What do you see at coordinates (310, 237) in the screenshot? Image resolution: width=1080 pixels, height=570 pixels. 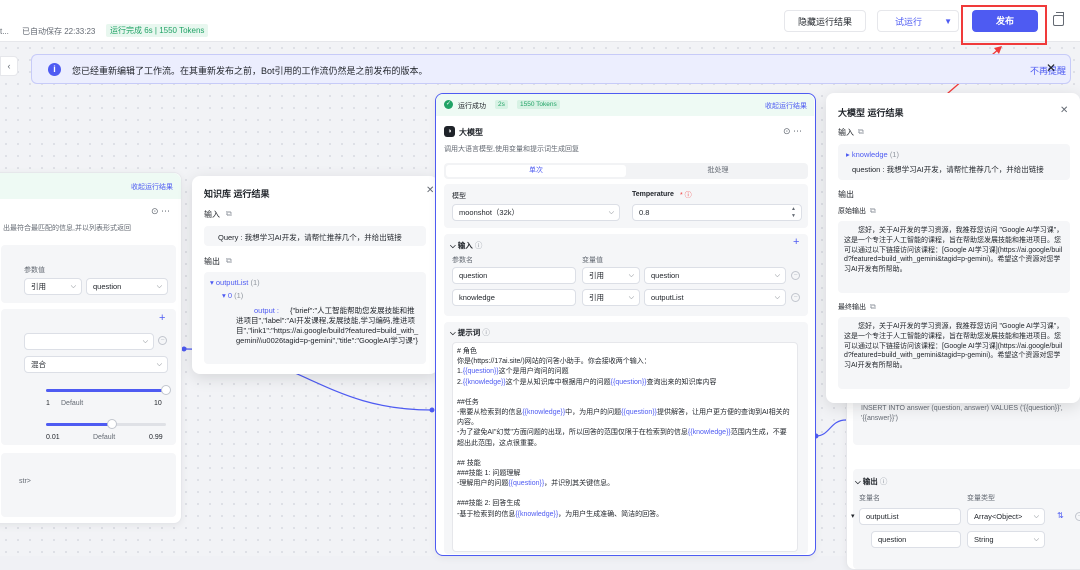 I see `kb-query: Query : 我想学习AI开发，请帮忙推荐几个，并给出链接` at bounding box center [310, 237].